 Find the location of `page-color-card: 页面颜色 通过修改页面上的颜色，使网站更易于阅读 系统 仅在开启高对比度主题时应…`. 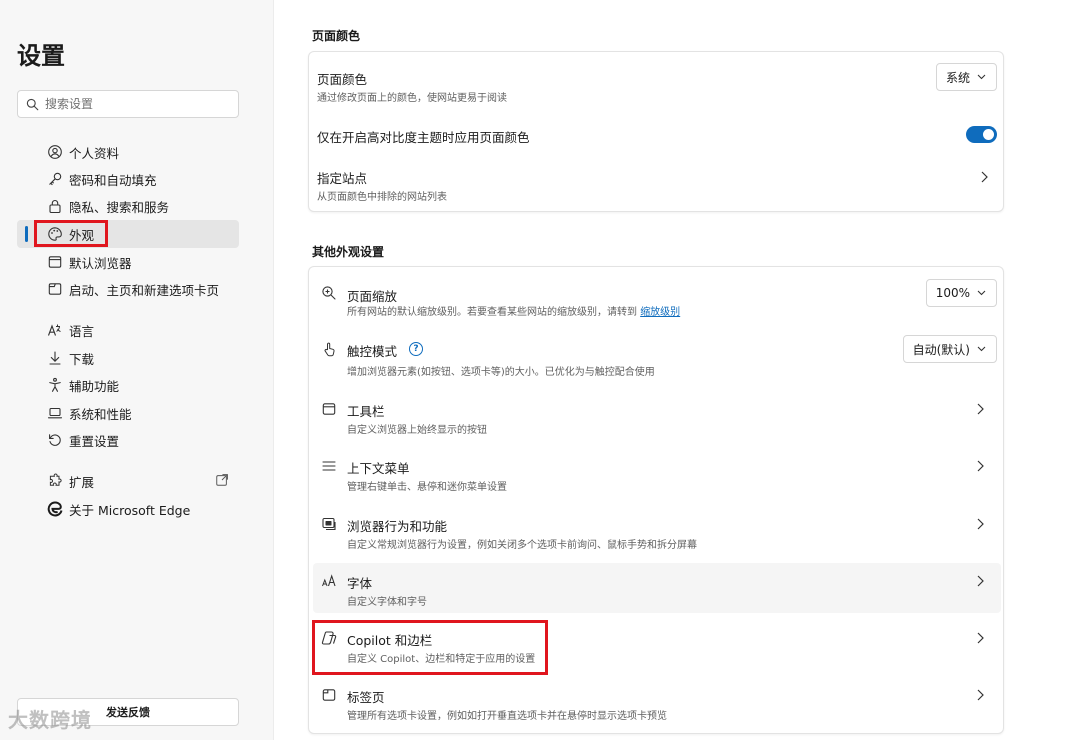

page-color-card: 页面颜色 通过修改页面上的颜色，使网站更易于阅读 系统 仅在开启高对比度主题时应… is located at coordinates (656, 131).